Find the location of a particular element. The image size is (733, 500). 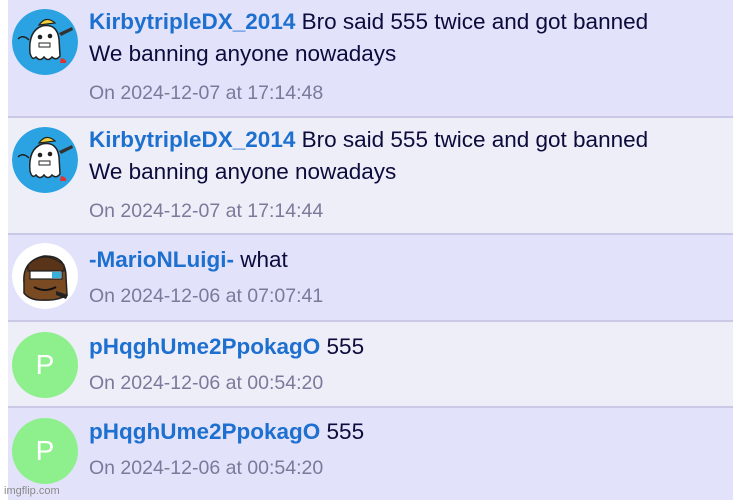

watermark: imgflip.com is located at coordinates (32, 491).